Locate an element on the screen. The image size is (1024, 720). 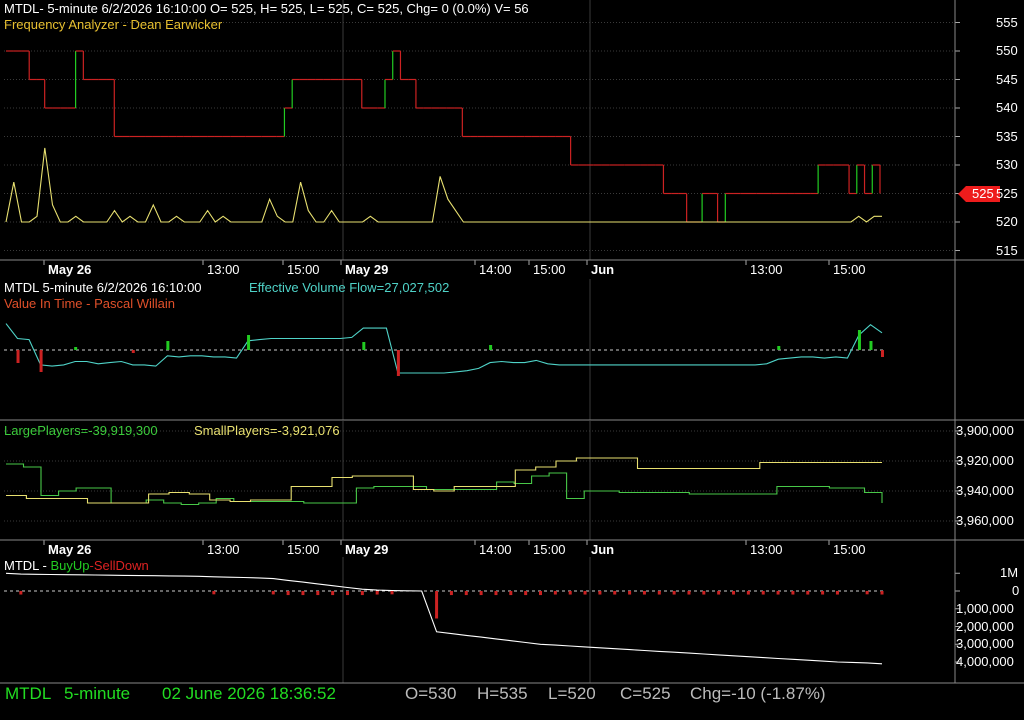
evf-line is located at coordinates (444, 348).